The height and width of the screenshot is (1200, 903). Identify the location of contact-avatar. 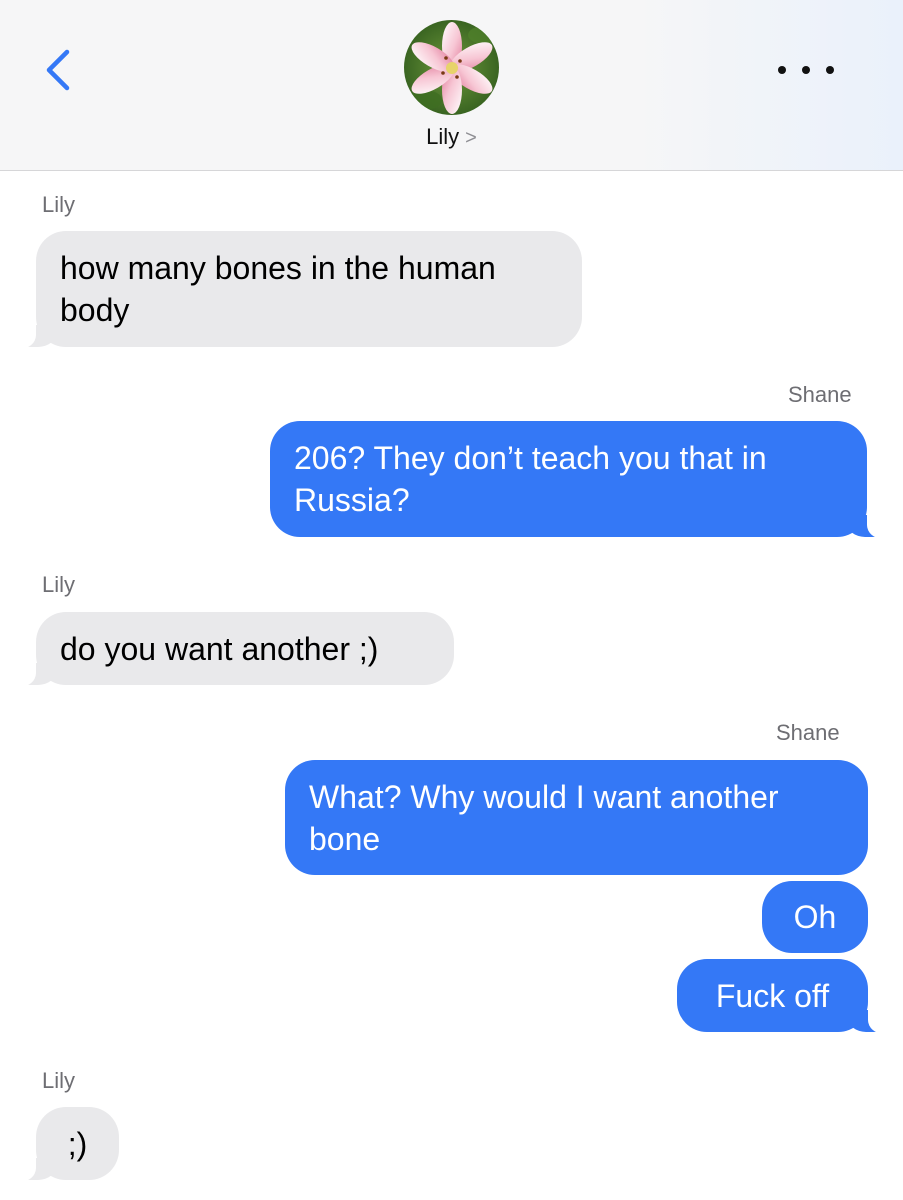
(451, 67).